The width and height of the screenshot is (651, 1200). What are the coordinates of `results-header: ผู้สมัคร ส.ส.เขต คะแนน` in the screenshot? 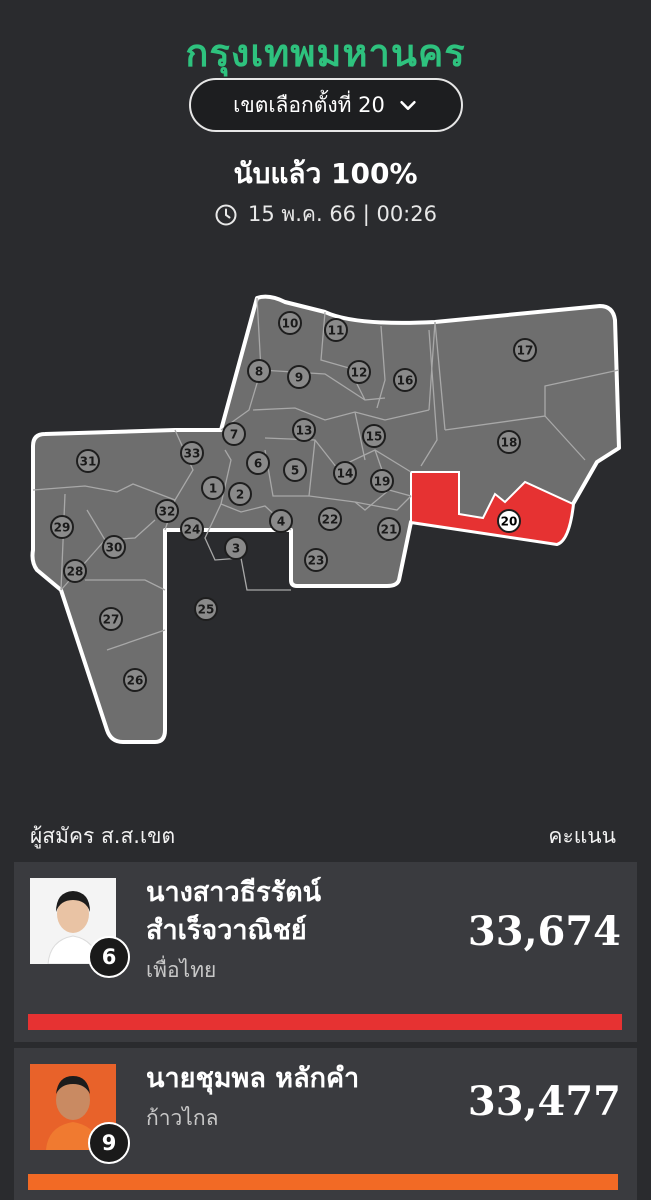 It's located at (323, 836).